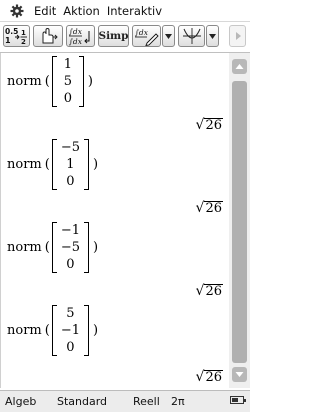  What do you see at coordinates (238, 400) in the screenshot?
I see `battery-icon` at bounding box center [238, 400].